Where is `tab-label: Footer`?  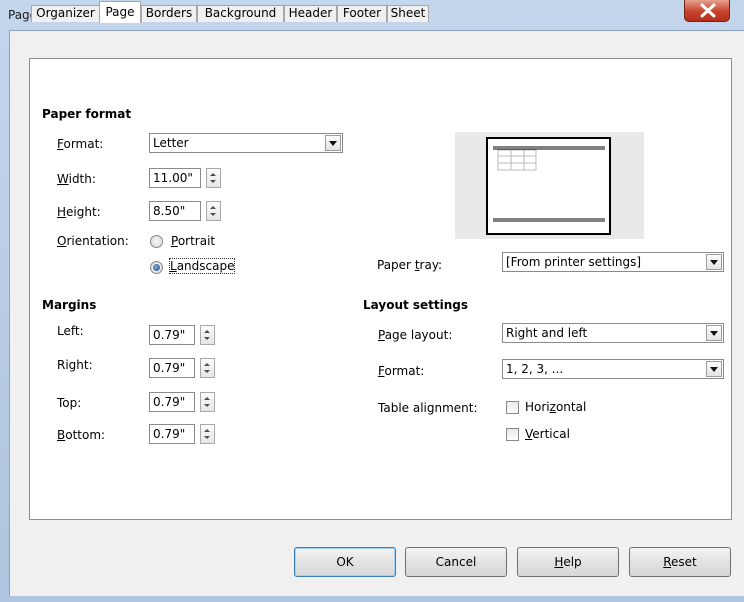
tab-label: Footer is located at coordinates (362, 13).